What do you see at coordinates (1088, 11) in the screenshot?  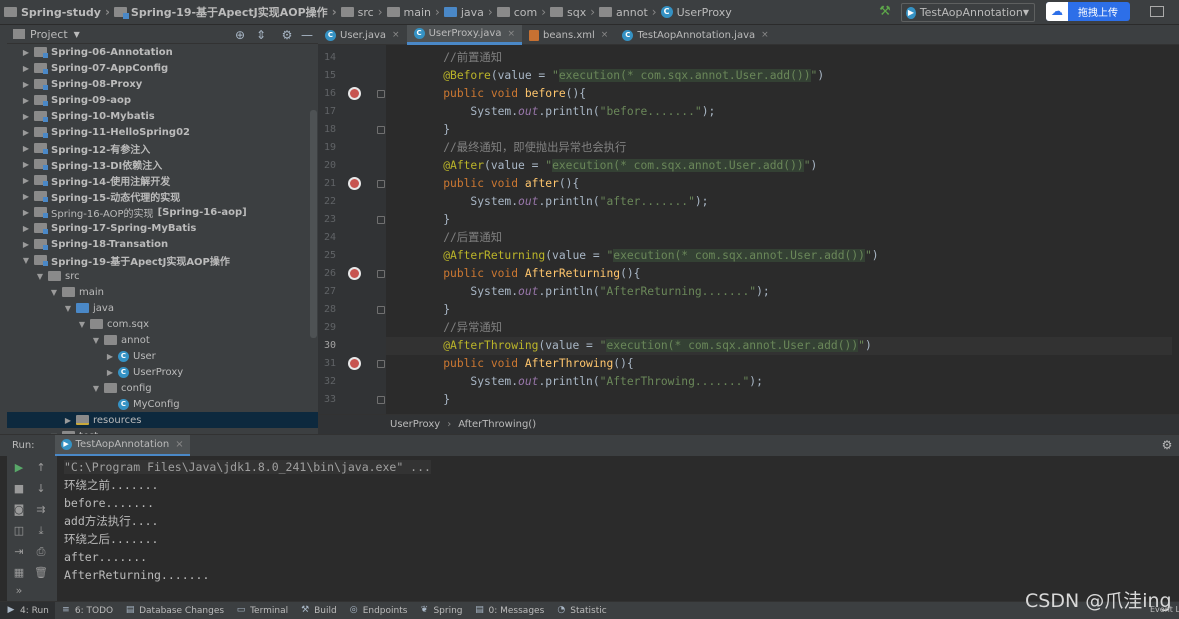 I see `upload-button: ☁ 拖拽上传` at bounding box center [1088, 11].